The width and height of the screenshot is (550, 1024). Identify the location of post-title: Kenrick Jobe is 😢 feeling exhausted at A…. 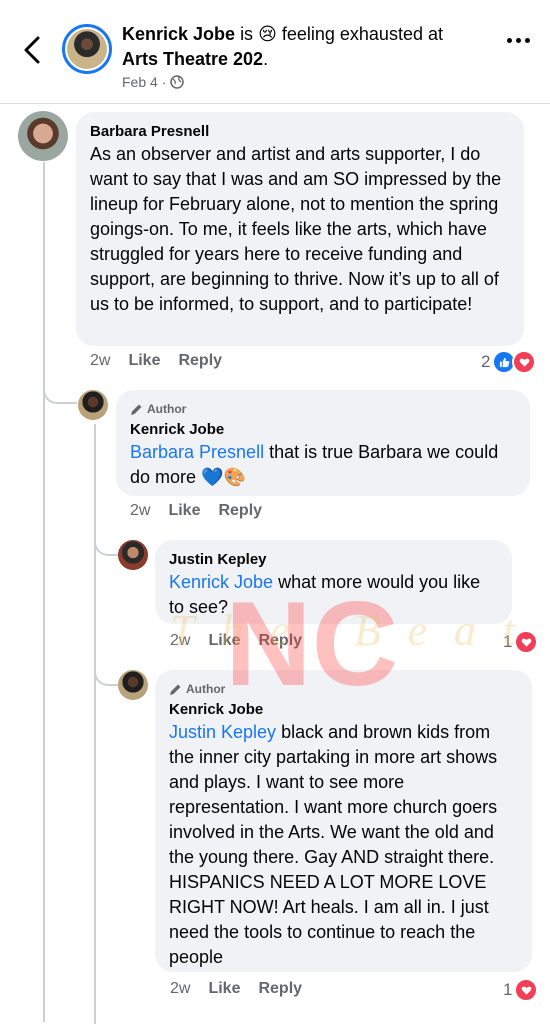
(282, 46).